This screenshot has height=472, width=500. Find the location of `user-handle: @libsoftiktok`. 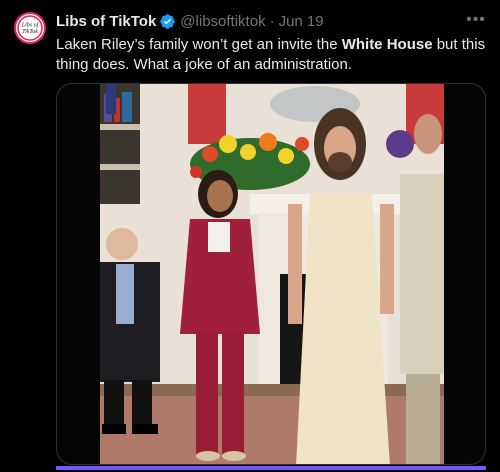

user-handle: @libsoftiktok is located at coordinates (222, 21).